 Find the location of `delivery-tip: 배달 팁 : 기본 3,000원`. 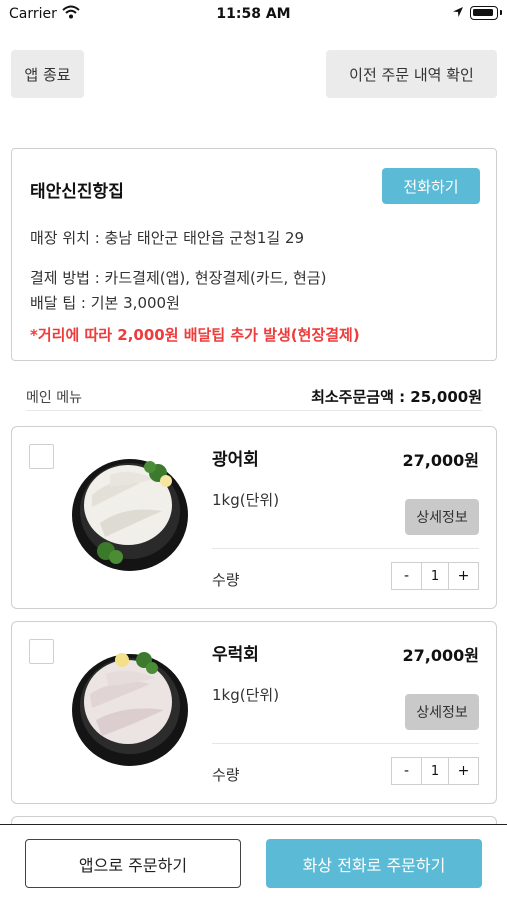

delivery-tip: 배달 팁 : 기본 3,000원 is located at coordinates (105, 303).